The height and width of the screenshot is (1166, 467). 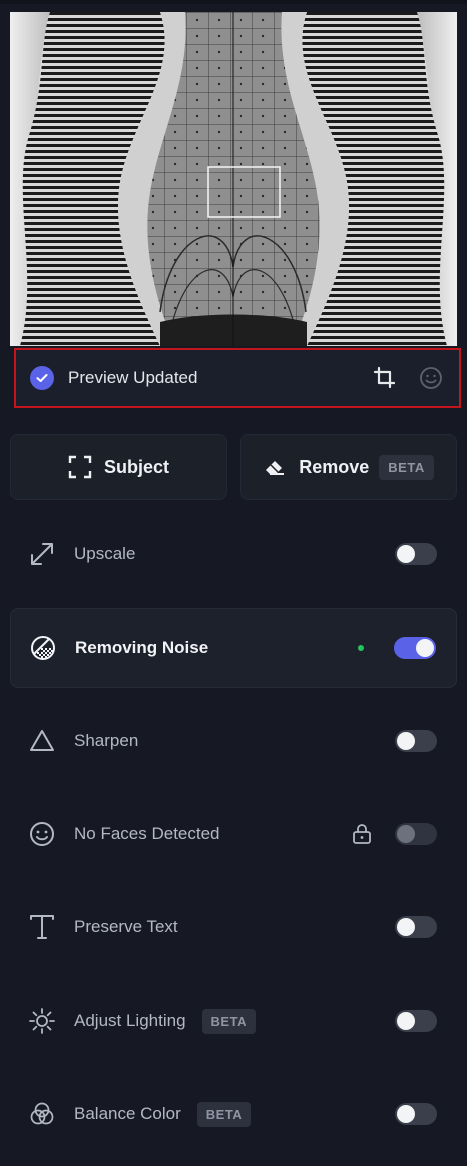 I want to click on upscale-icon, so click(x=42, y=554).